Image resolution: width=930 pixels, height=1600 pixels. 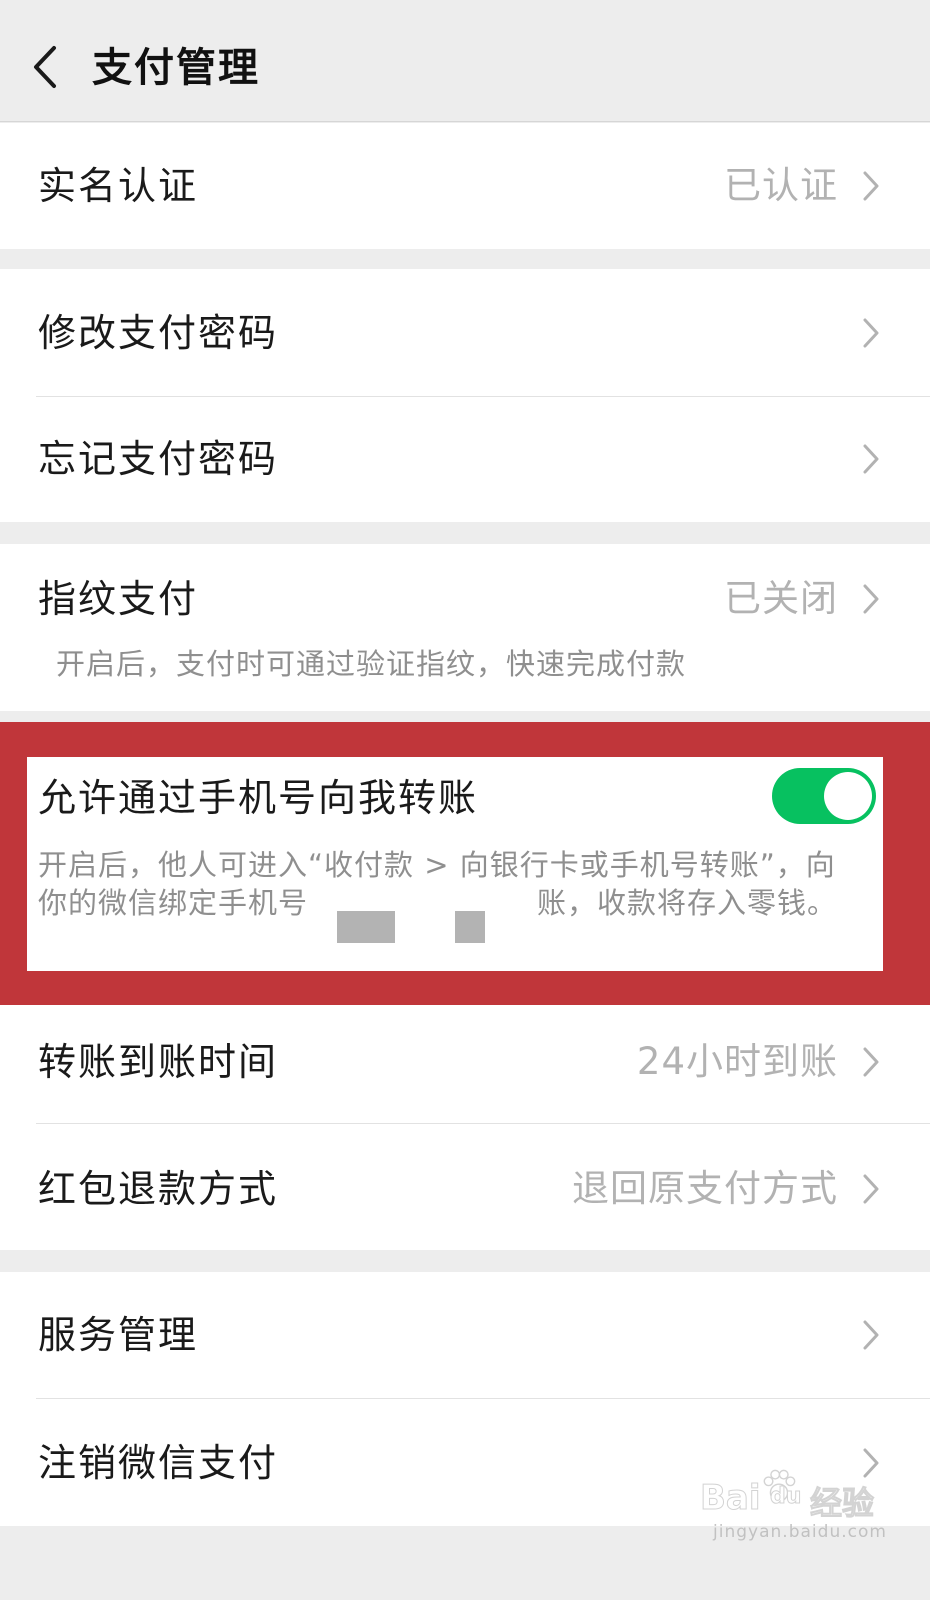 I want to click on watermark-url: jingyan.baidu.com, so click(x=800, y=1532).